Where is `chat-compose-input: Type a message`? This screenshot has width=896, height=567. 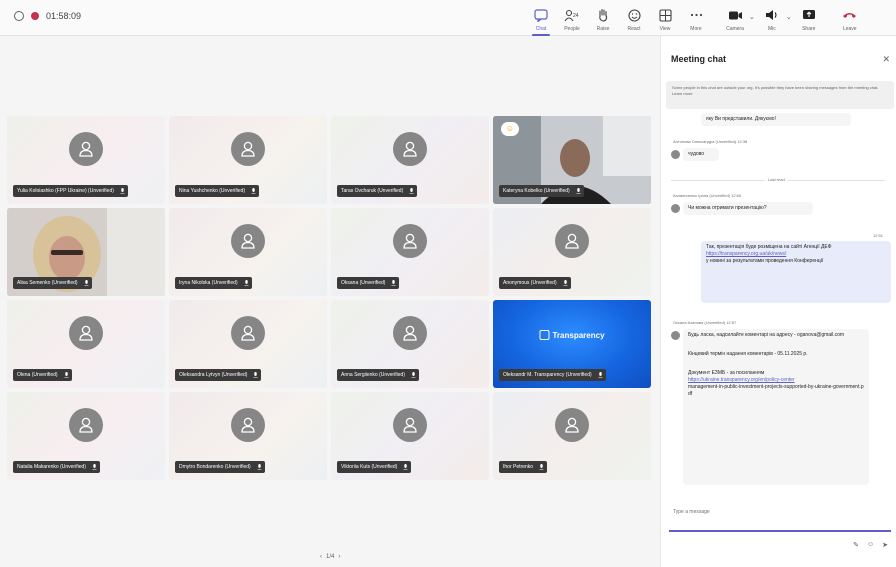
chat-compose-input: Type a message is located at coordinates (780, 518).